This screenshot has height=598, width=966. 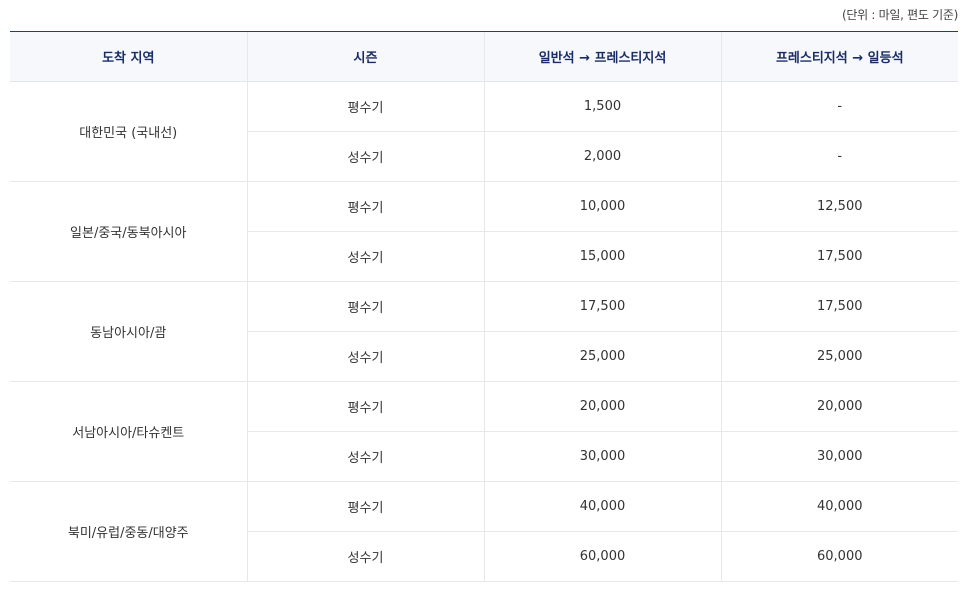 What do you see at coordinates (602, 406) in the screenshot?
I see `economy-to-prestige-cell: 20,000` at bounding box center [602, 406].